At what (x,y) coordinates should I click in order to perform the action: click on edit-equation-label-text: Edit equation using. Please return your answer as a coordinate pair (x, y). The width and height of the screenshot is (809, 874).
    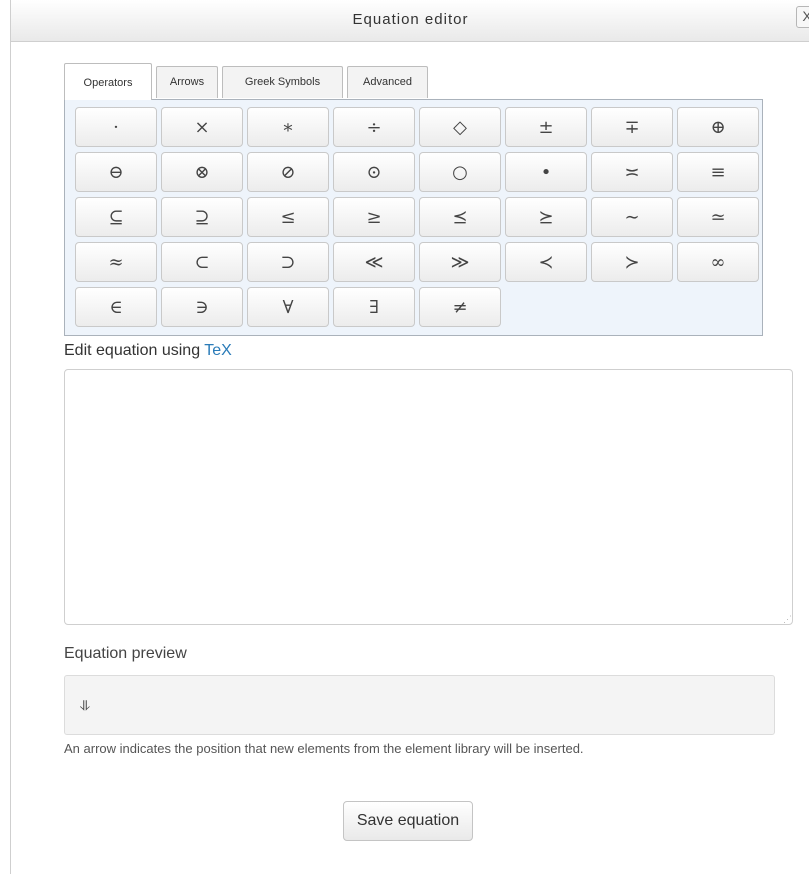
    Looking at the image, I should click on (134, 350).